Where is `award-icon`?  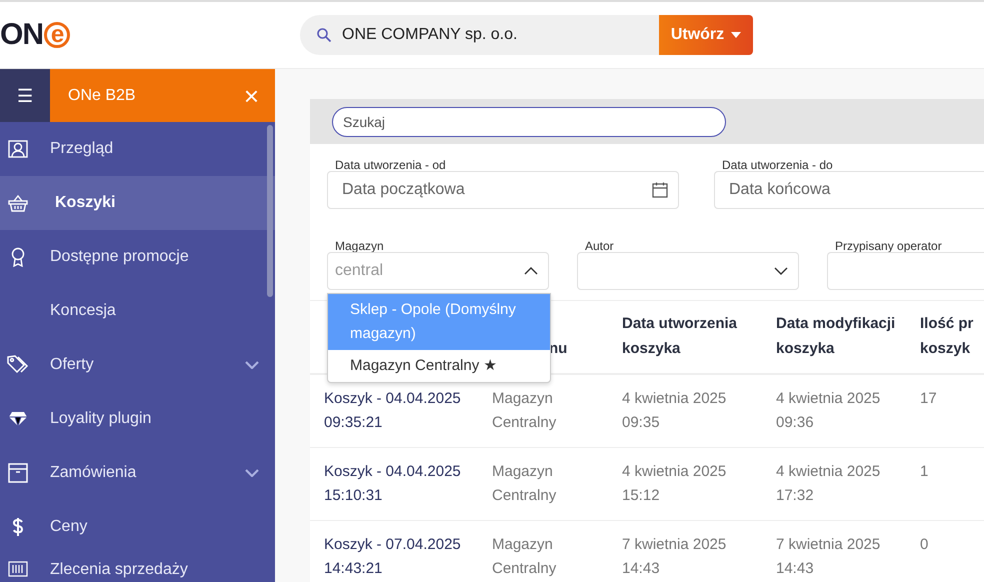 award-icon is located at coordinates (18, 257).